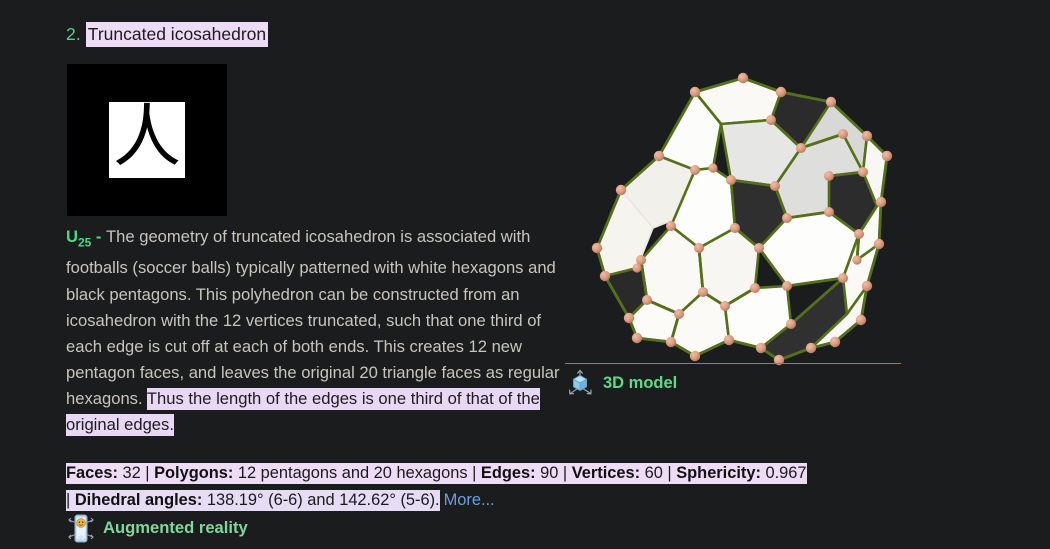 This screenshot has height=549, width=1050. I want to click on stats-sep-lead: |, so click(70, 500).